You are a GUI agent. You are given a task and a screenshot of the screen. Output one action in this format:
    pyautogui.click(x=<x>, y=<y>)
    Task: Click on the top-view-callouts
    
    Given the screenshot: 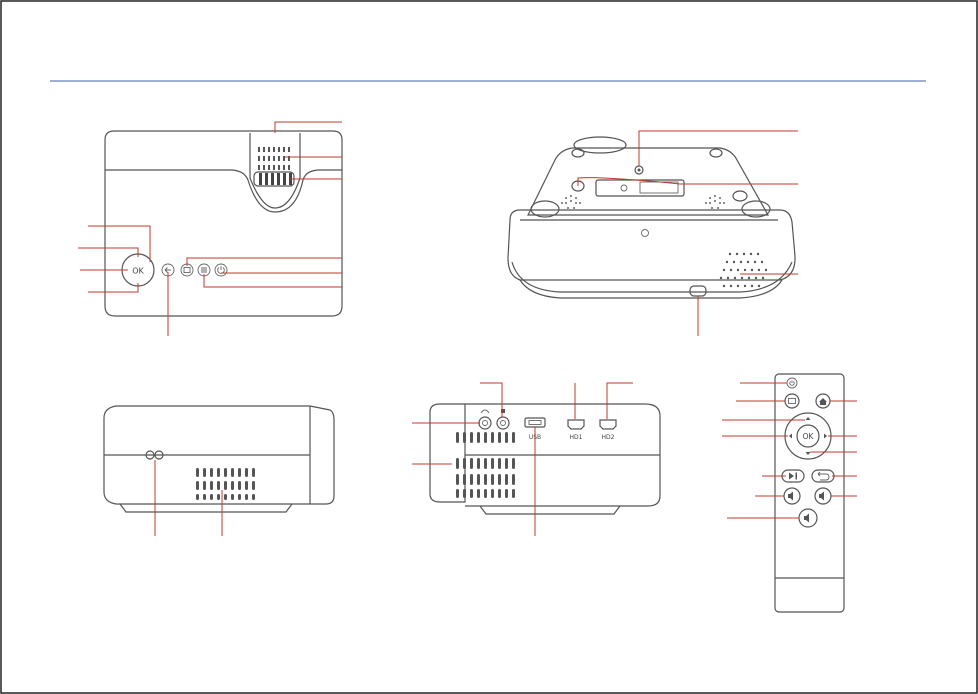 What is the action you would take?
    pyautogui.click(x=210, y=228)
    